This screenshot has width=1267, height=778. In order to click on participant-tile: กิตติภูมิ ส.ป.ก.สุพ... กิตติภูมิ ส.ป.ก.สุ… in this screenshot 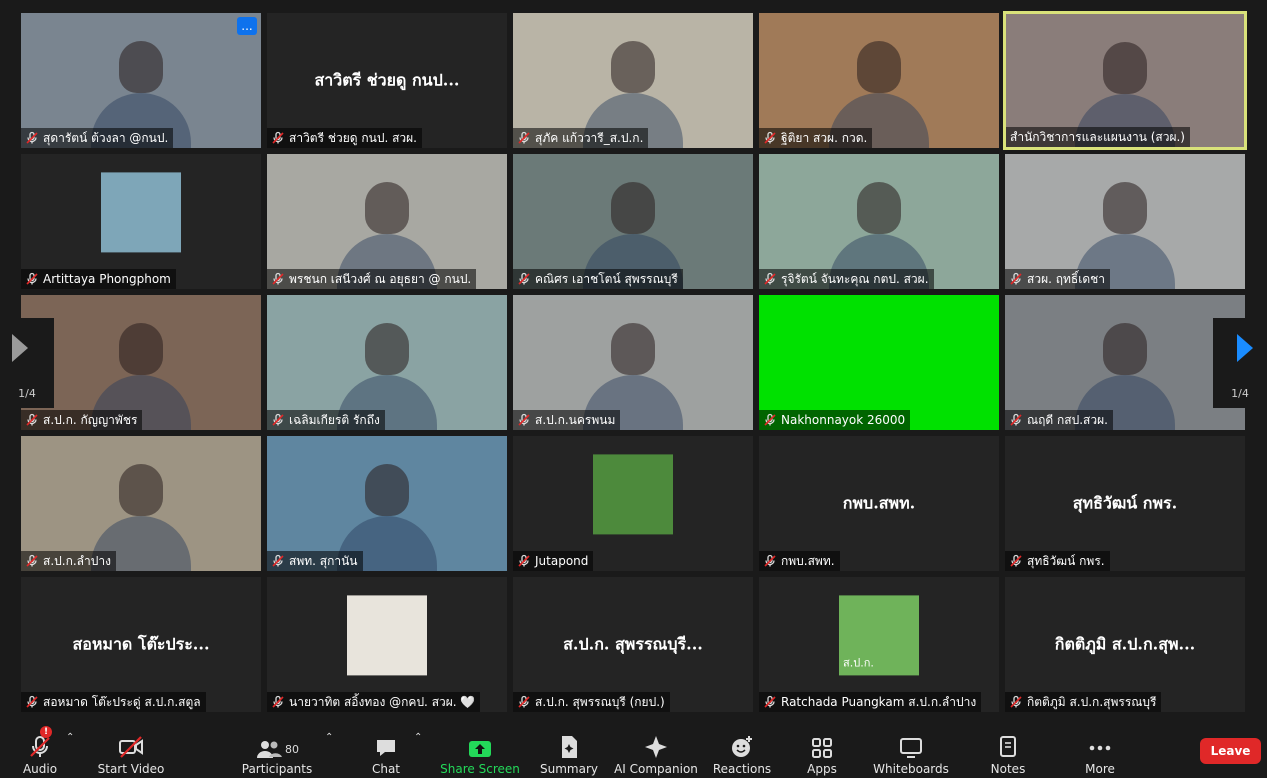, I will do `click(1125, 644)`.